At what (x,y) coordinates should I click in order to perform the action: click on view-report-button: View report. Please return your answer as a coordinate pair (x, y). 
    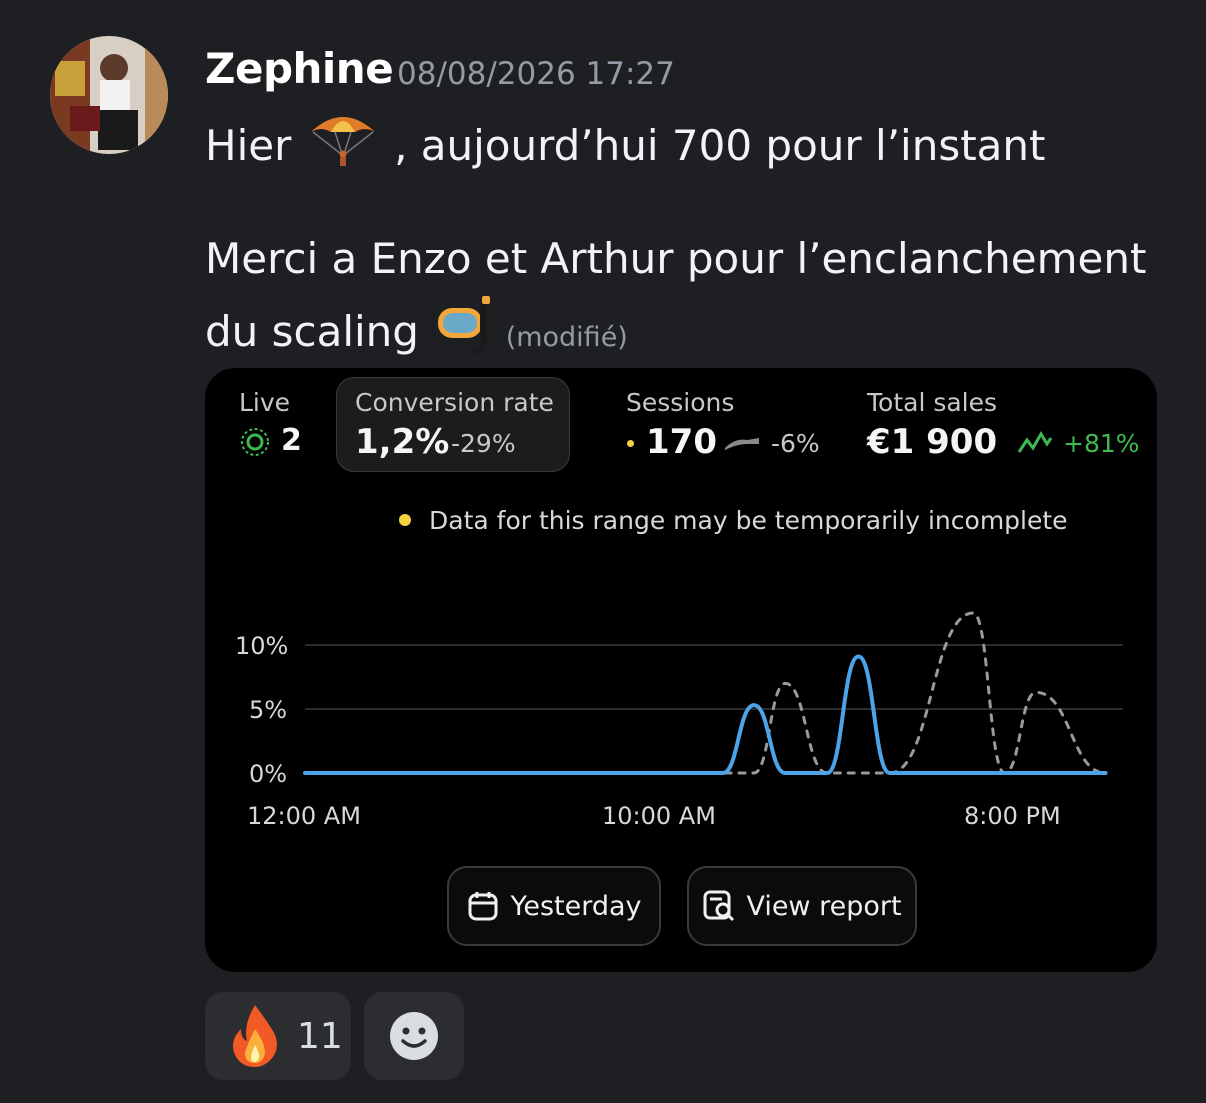
    Looking at the image, I should click on (802, 906).